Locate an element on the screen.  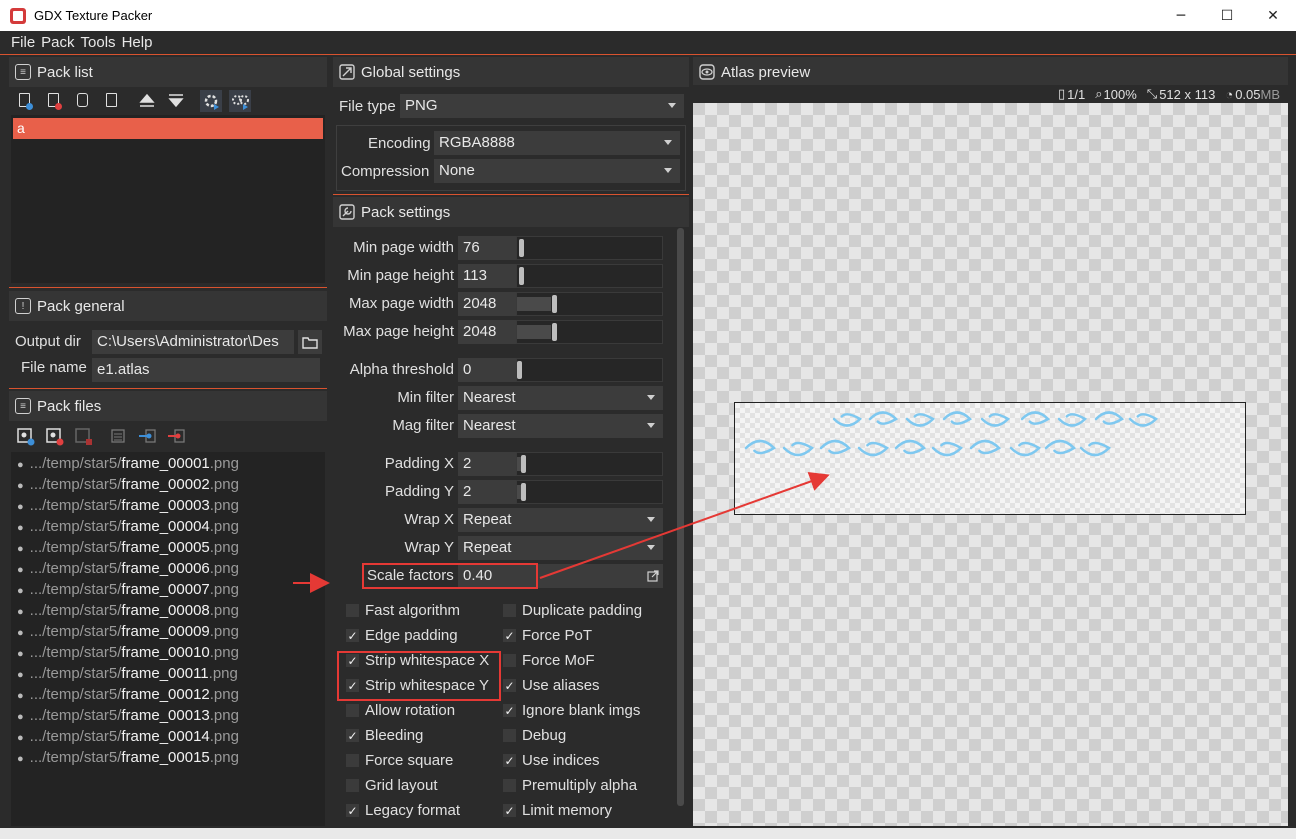
result-arrow is located at coordinates (684, 525).